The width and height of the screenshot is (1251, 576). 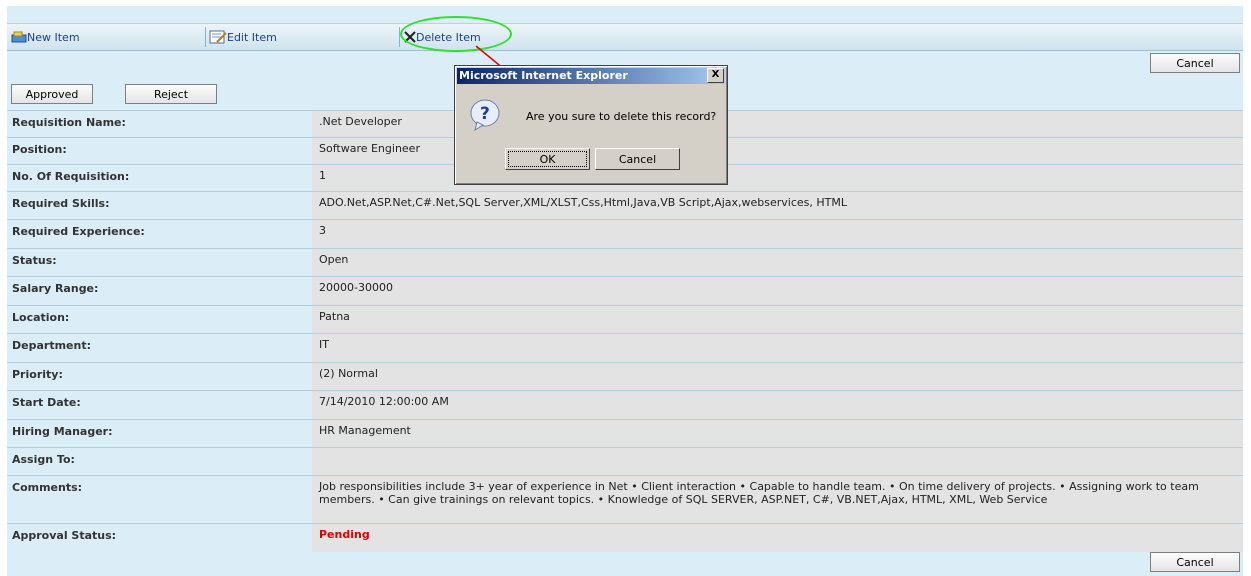 I want to click on dialog-cancel-button: Cancel, so click(x=637, y=159).